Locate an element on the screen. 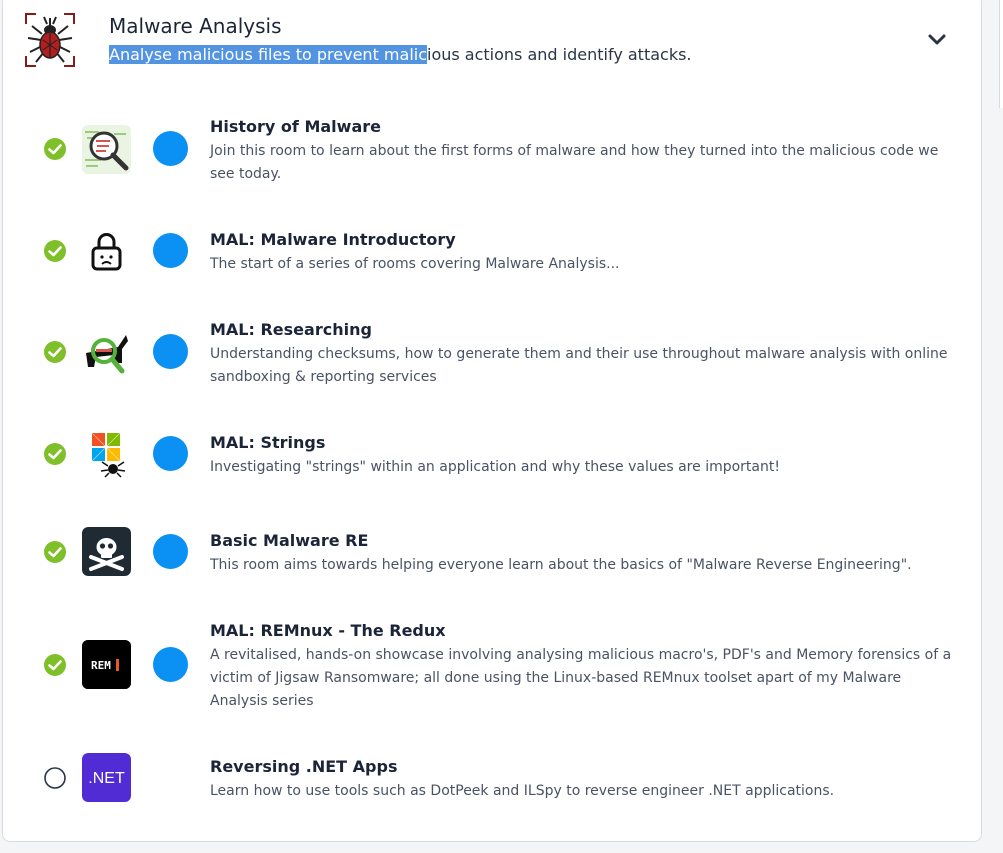 The image size is (1003, 853). research-horse-icon is located at coordinates (106, 351).